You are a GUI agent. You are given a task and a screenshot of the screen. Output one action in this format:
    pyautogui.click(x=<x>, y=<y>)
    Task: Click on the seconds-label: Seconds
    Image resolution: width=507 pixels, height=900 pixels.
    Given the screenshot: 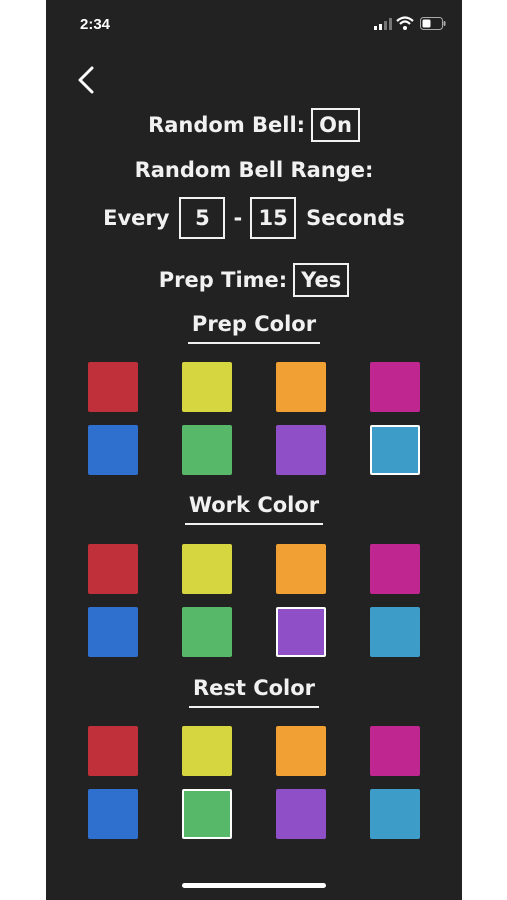 What is the action you would take?
    pyautogui.click(x=355, y=218)
    